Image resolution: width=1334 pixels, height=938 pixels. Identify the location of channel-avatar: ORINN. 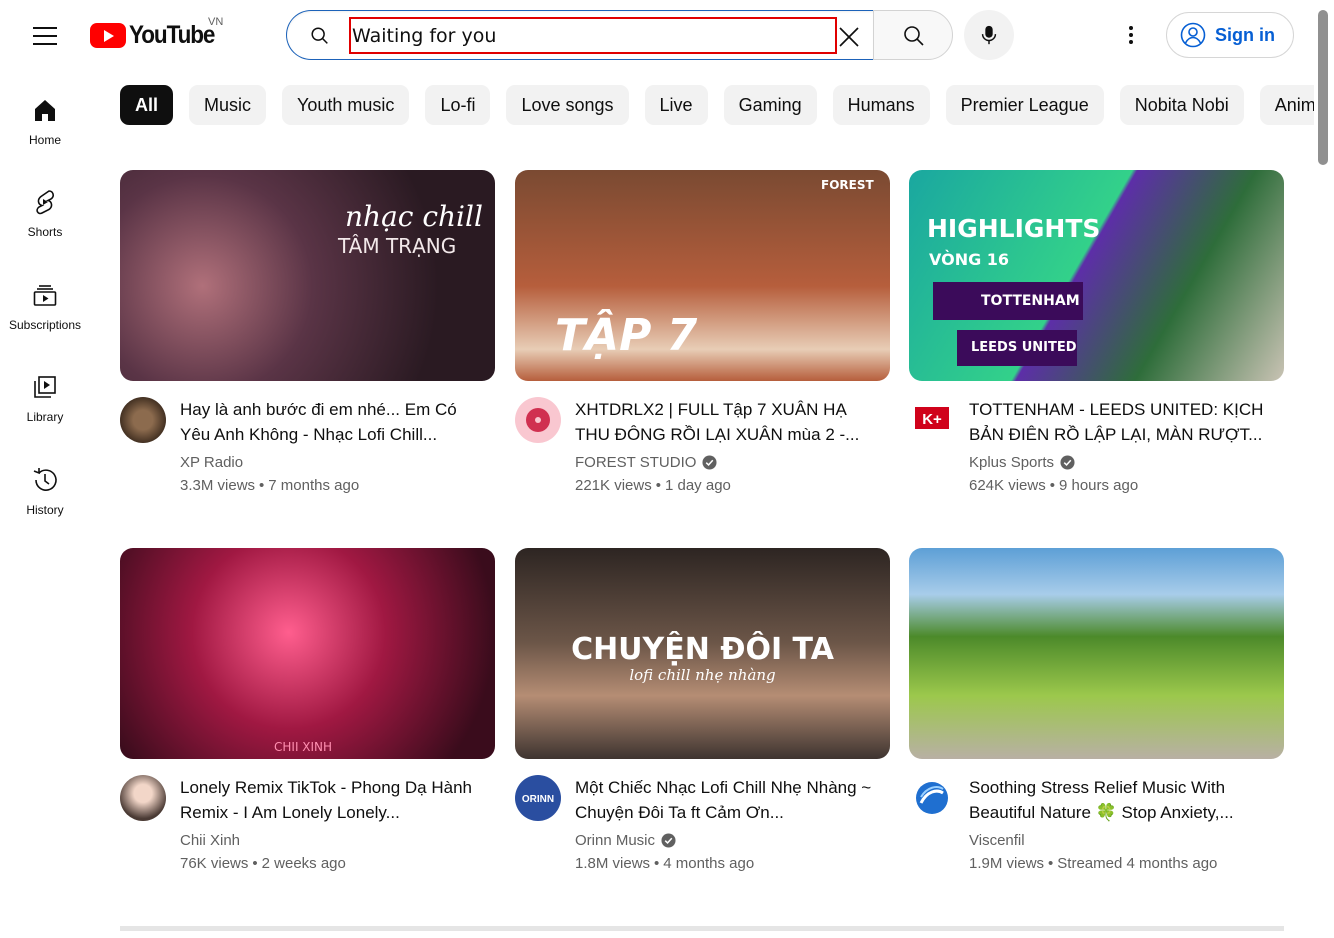
(538, 798).